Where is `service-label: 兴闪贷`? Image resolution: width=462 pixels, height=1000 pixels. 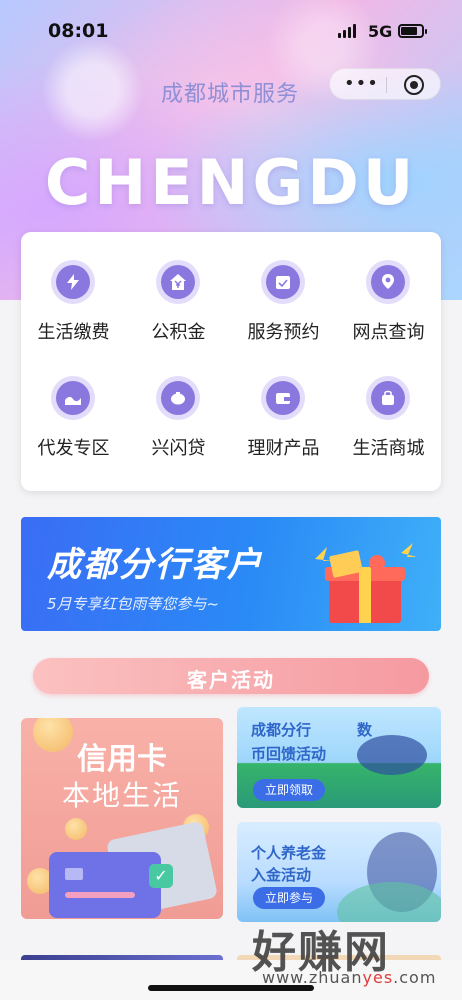 service-label: 兴闪贷 is located at coordinates (178, 448).